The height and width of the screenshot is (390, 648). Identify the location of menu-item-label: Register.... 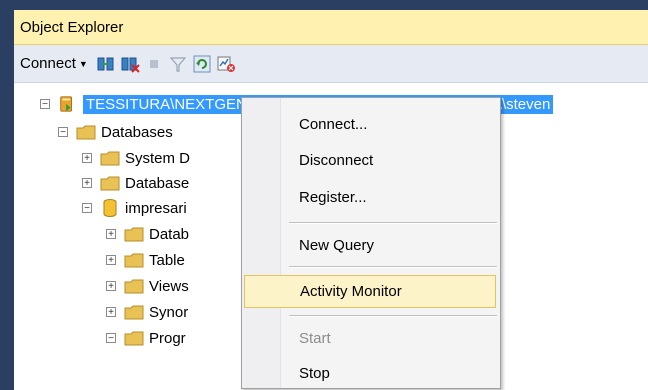
(333, 197).